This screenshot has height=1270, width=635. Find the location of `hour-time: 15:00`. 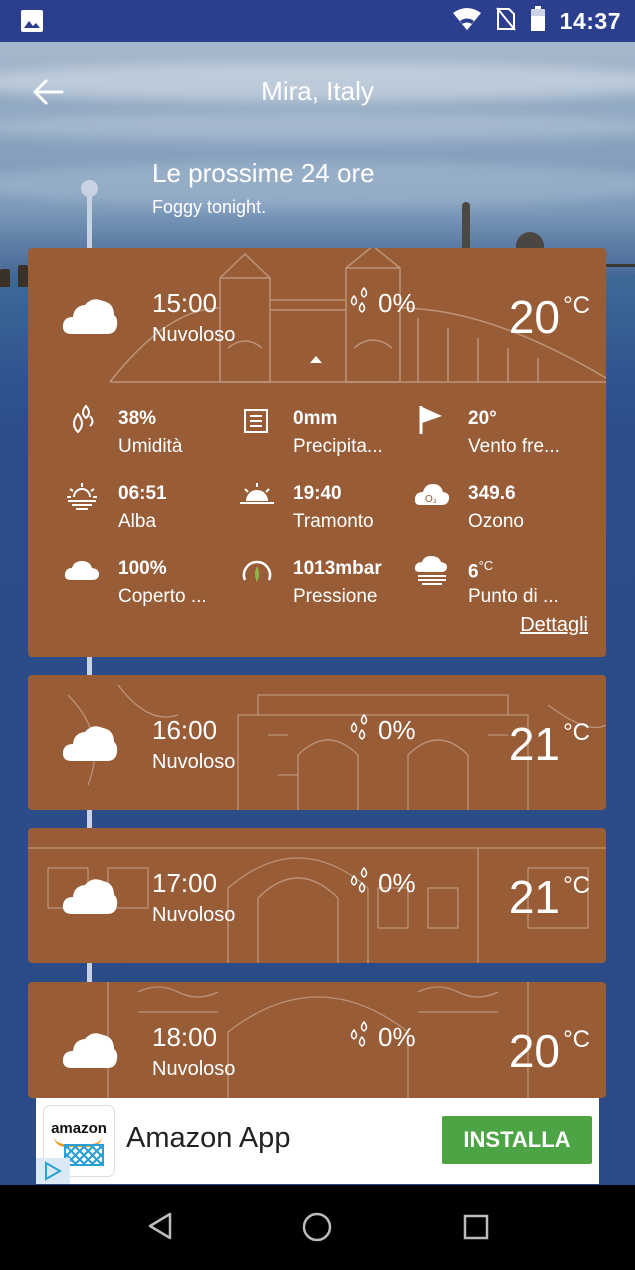

hour-time: 15:00 is located at coordinates (185, 303).